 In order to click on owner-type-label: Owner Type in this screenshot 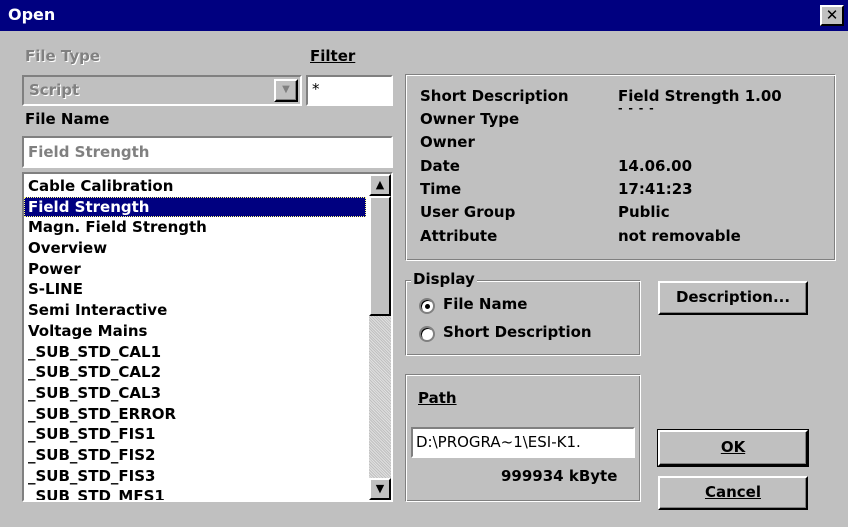, I will do `click(470, 119)`.